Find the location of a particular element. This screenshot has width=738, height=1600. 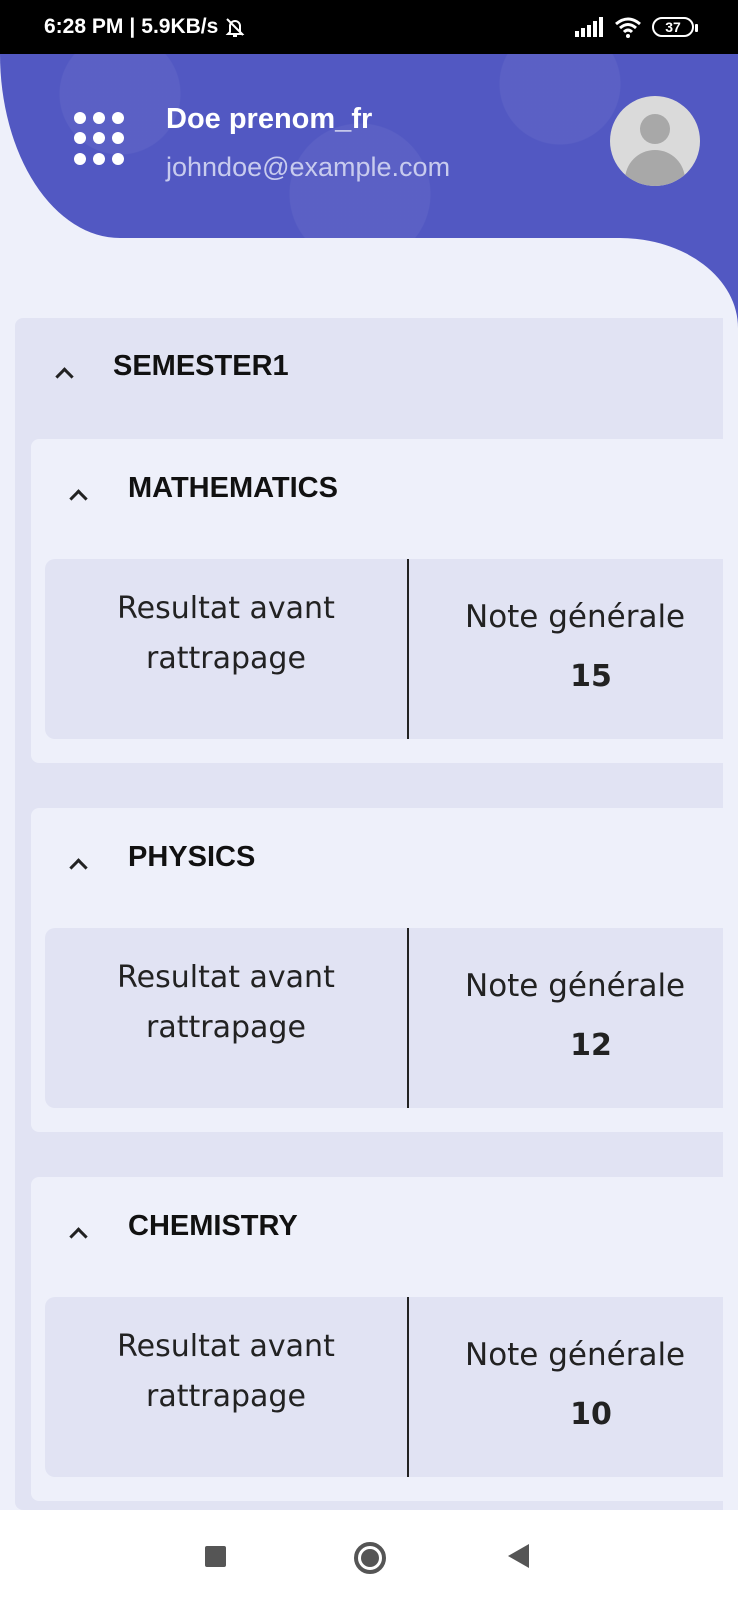

course-header-chemistry: CHEMISTRY is located at coordinates (377, 1227).